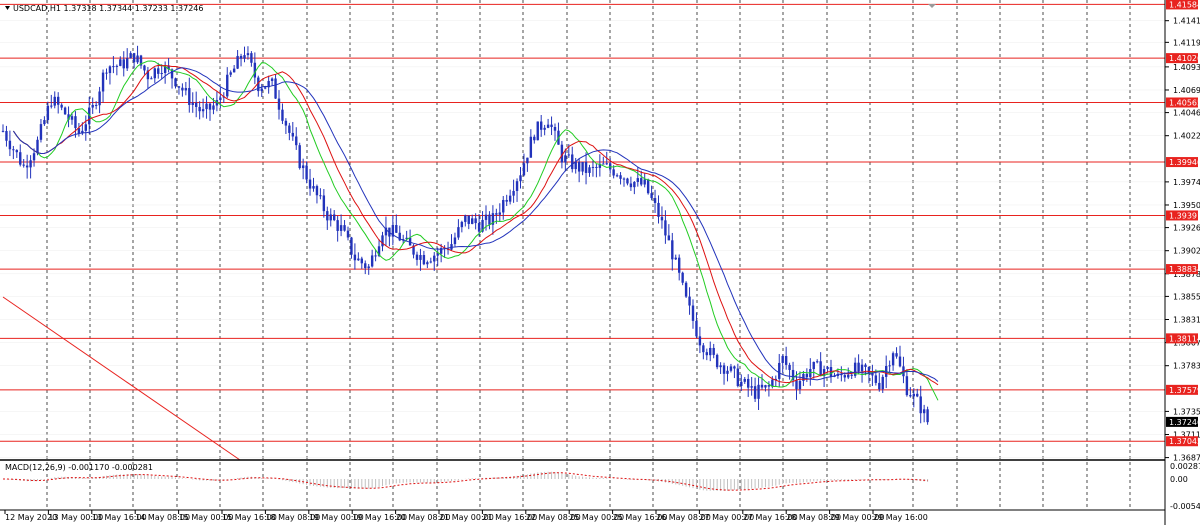 This screenshot has height=525, width=1200. I want to click on price-tick-label: 1.40460, so click(1186, 113).